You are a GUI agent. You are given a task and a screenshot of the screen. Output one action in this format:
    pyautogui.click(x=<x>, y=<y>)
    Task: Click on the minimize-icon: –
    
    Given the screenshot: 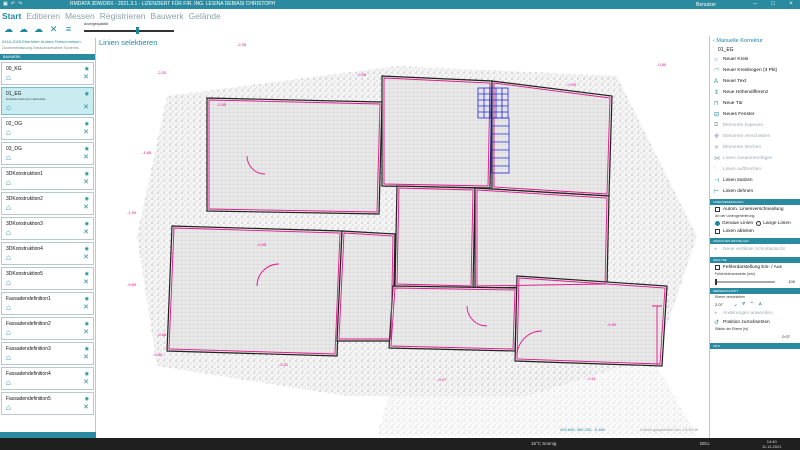 What is the action you would take?
    pyautogui.click(x=755, y=4)
    